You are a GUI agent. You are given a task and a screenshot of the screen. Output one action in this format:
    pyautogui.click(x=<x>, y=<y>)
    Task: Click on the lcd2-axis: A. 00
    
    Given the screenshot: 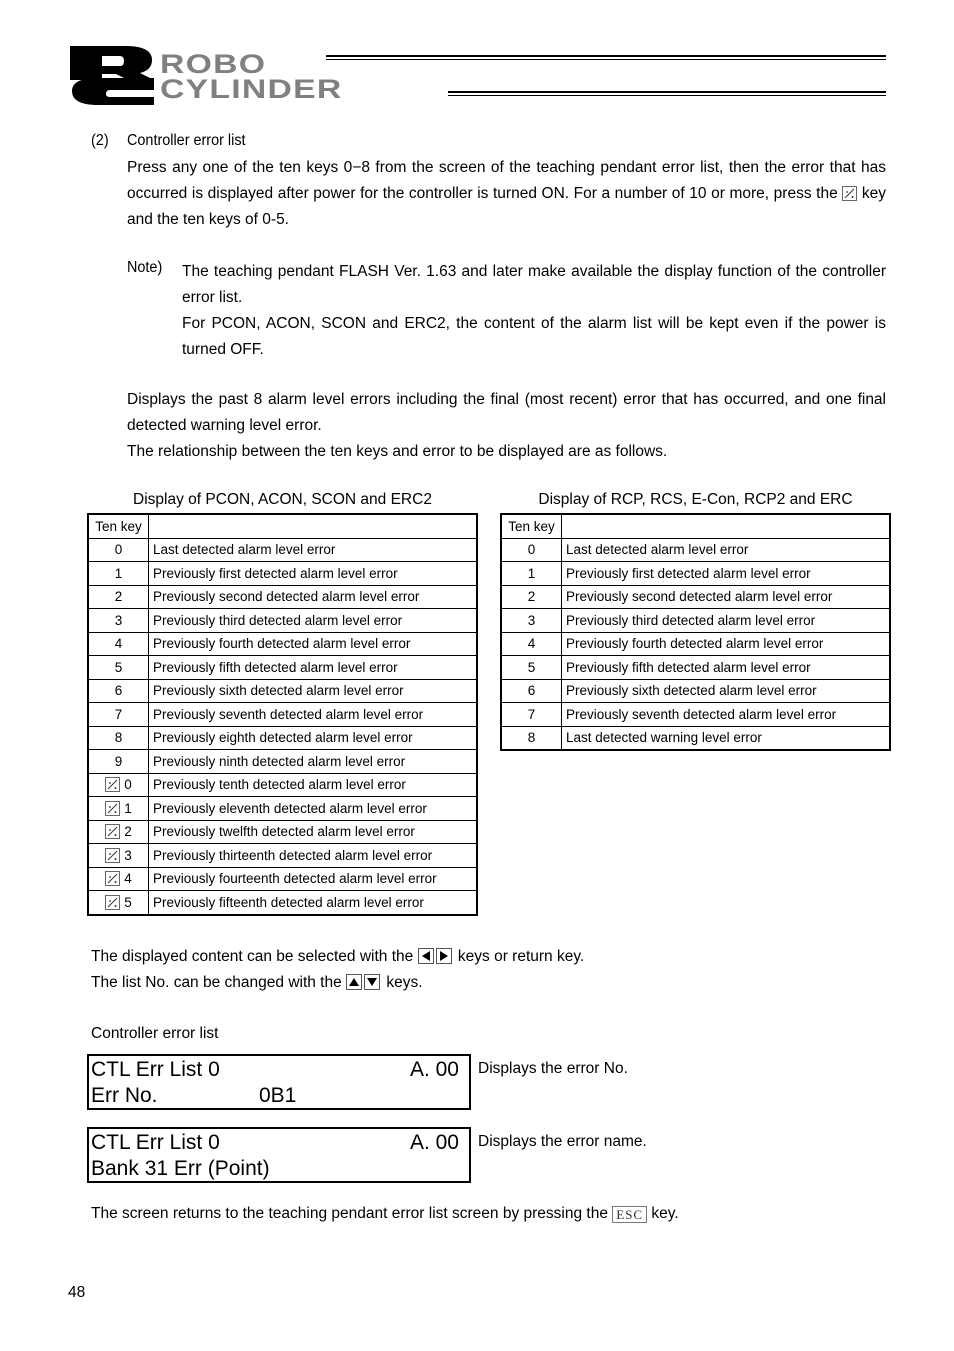 What is the action you would take?
    pyautogui.click(x=434, y=1142)
    